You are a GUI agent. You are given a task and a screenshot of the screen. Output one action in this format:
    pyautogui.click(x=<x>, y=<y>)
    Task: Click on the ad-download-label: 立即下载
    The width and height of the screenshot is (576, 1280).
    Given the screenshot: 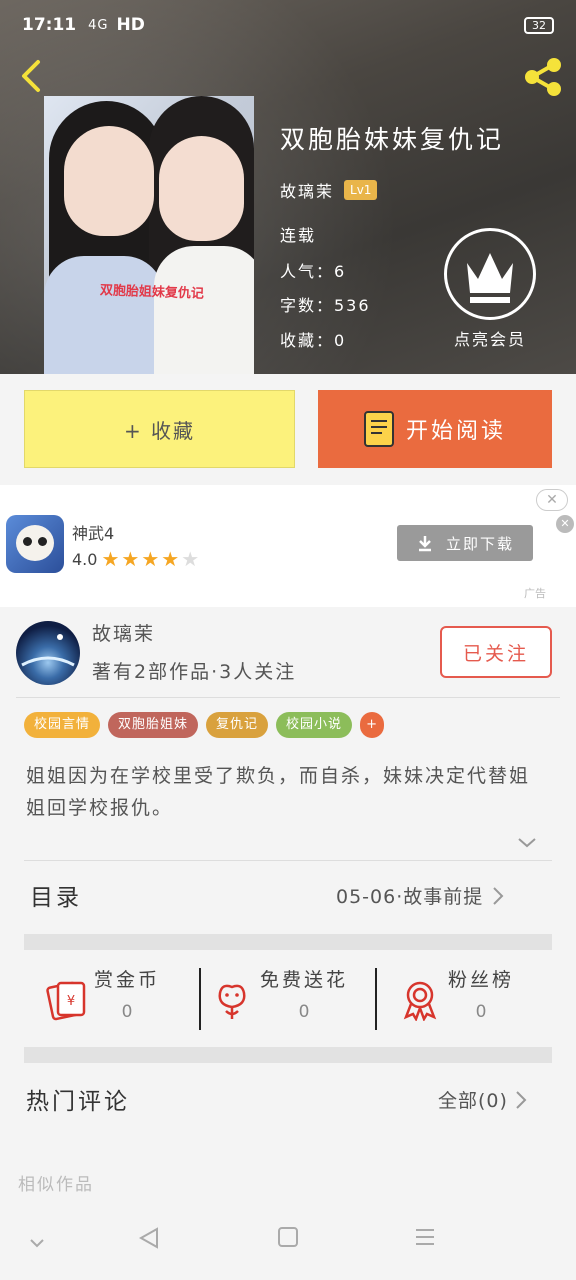 What is the action you would take?
    pyautogui.click(x=479, y=543)
    